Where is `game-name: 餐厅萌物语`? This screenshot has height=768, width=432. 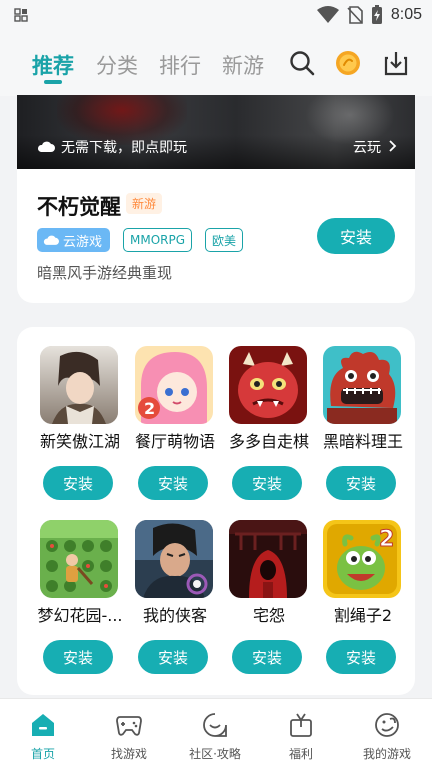
game-name: 餐厅萌物语 is located at coordinates (174, 441).